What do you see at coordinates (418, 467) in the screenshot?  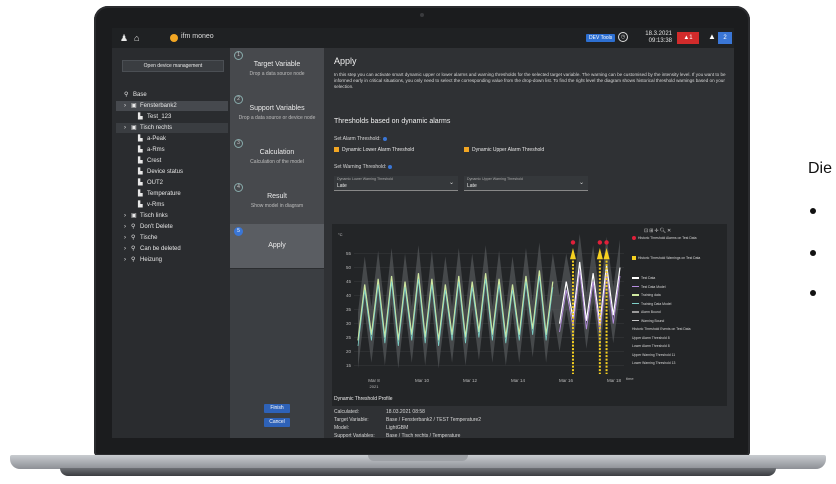 I see `laptop-base` at bounding box center [418, 467].